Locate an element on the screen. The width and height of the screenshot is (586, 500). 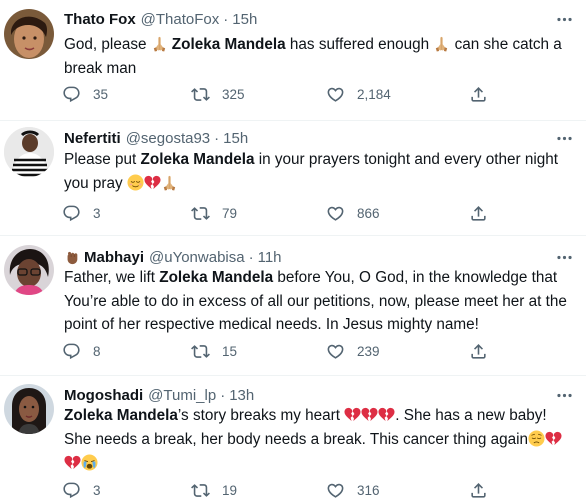
action-bar: 3 19 316 is located at coordinates (277, 489).